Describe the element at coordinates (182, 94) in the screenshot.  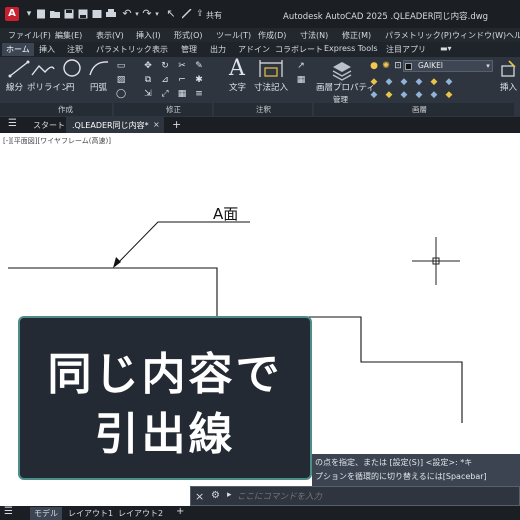
I see `array-icon: ▦` at that location.